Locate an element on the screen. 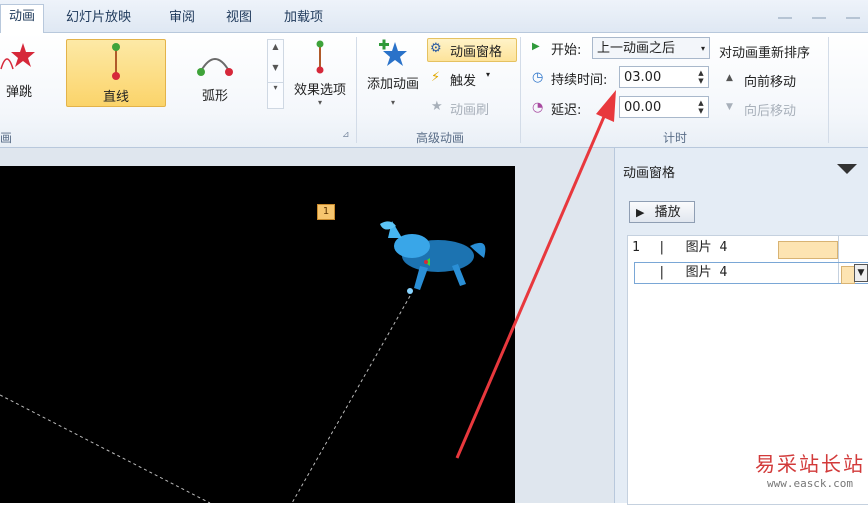 This screenshot has height=505, width=868. move-later-button: 向后移动 is located at coordinates (770, 109).